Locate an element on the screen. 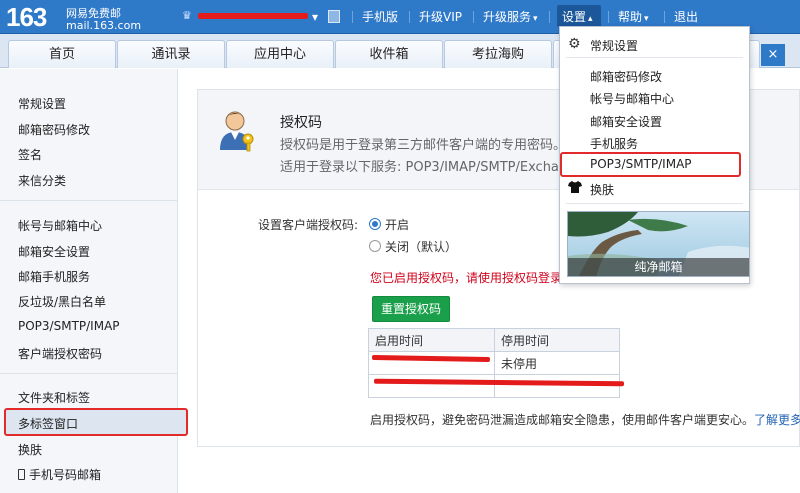 This screenshot has height=493, width=800. sidebar-item-filters: 来信分类 is located at coordinates (42, 180).